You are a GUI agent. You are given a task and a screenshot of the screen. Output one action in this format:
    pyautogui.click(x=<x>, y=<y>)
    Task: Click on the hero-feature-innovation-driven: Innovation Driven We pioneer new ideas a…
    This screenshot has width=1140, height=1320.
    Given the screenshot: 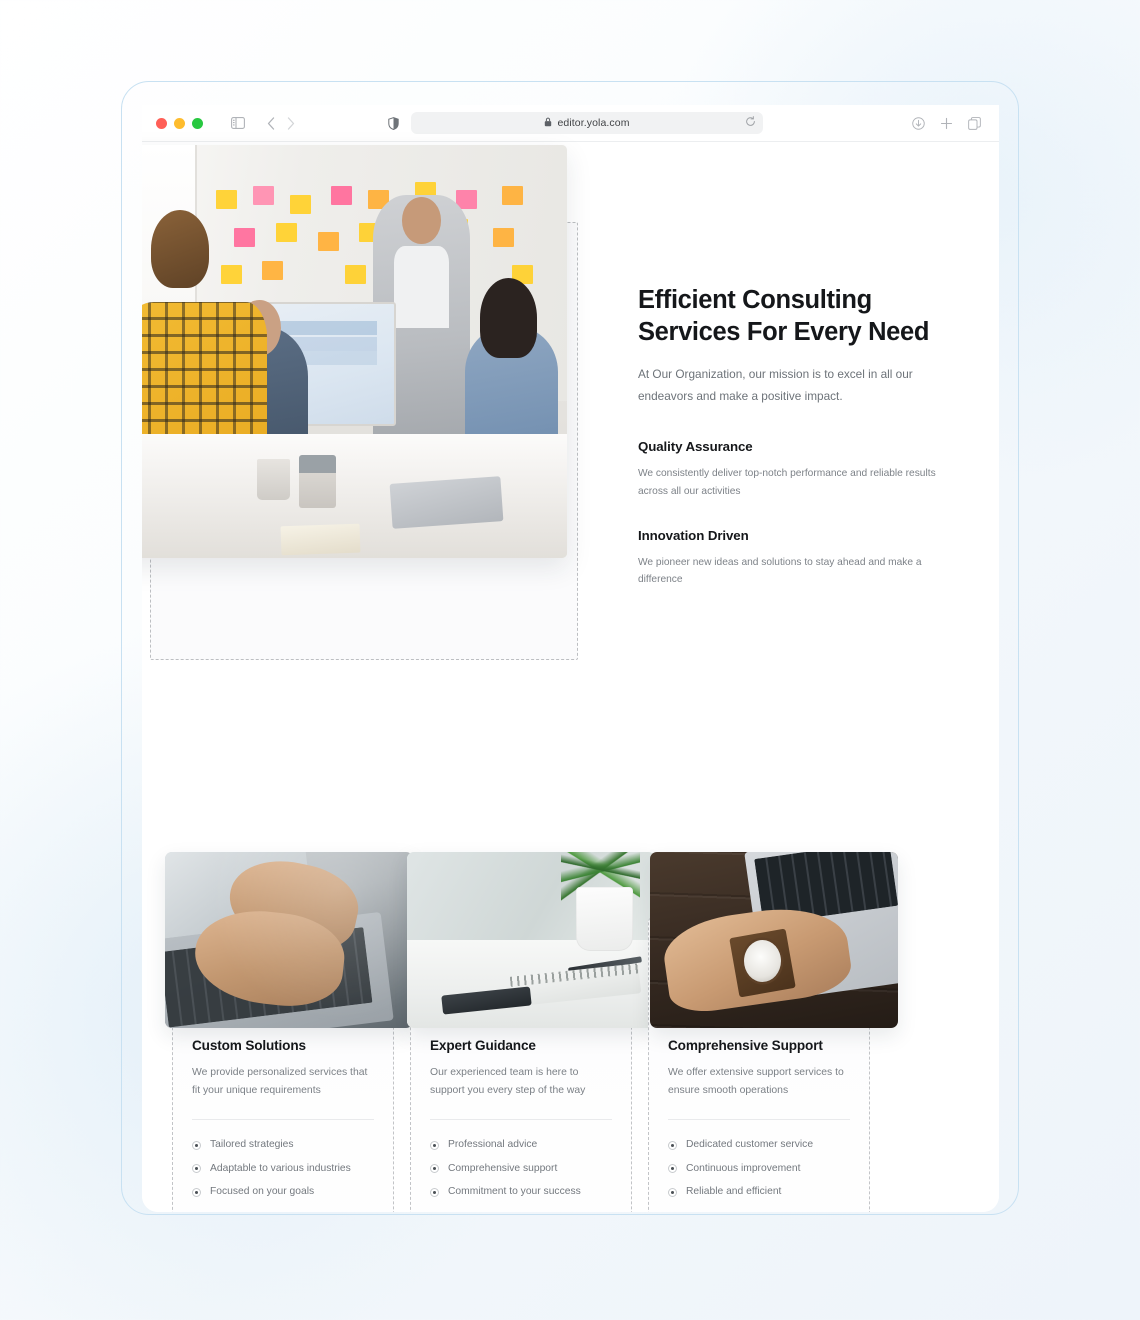 What is the action you would take?
    pyautogui.click(x=789, y=559)
    